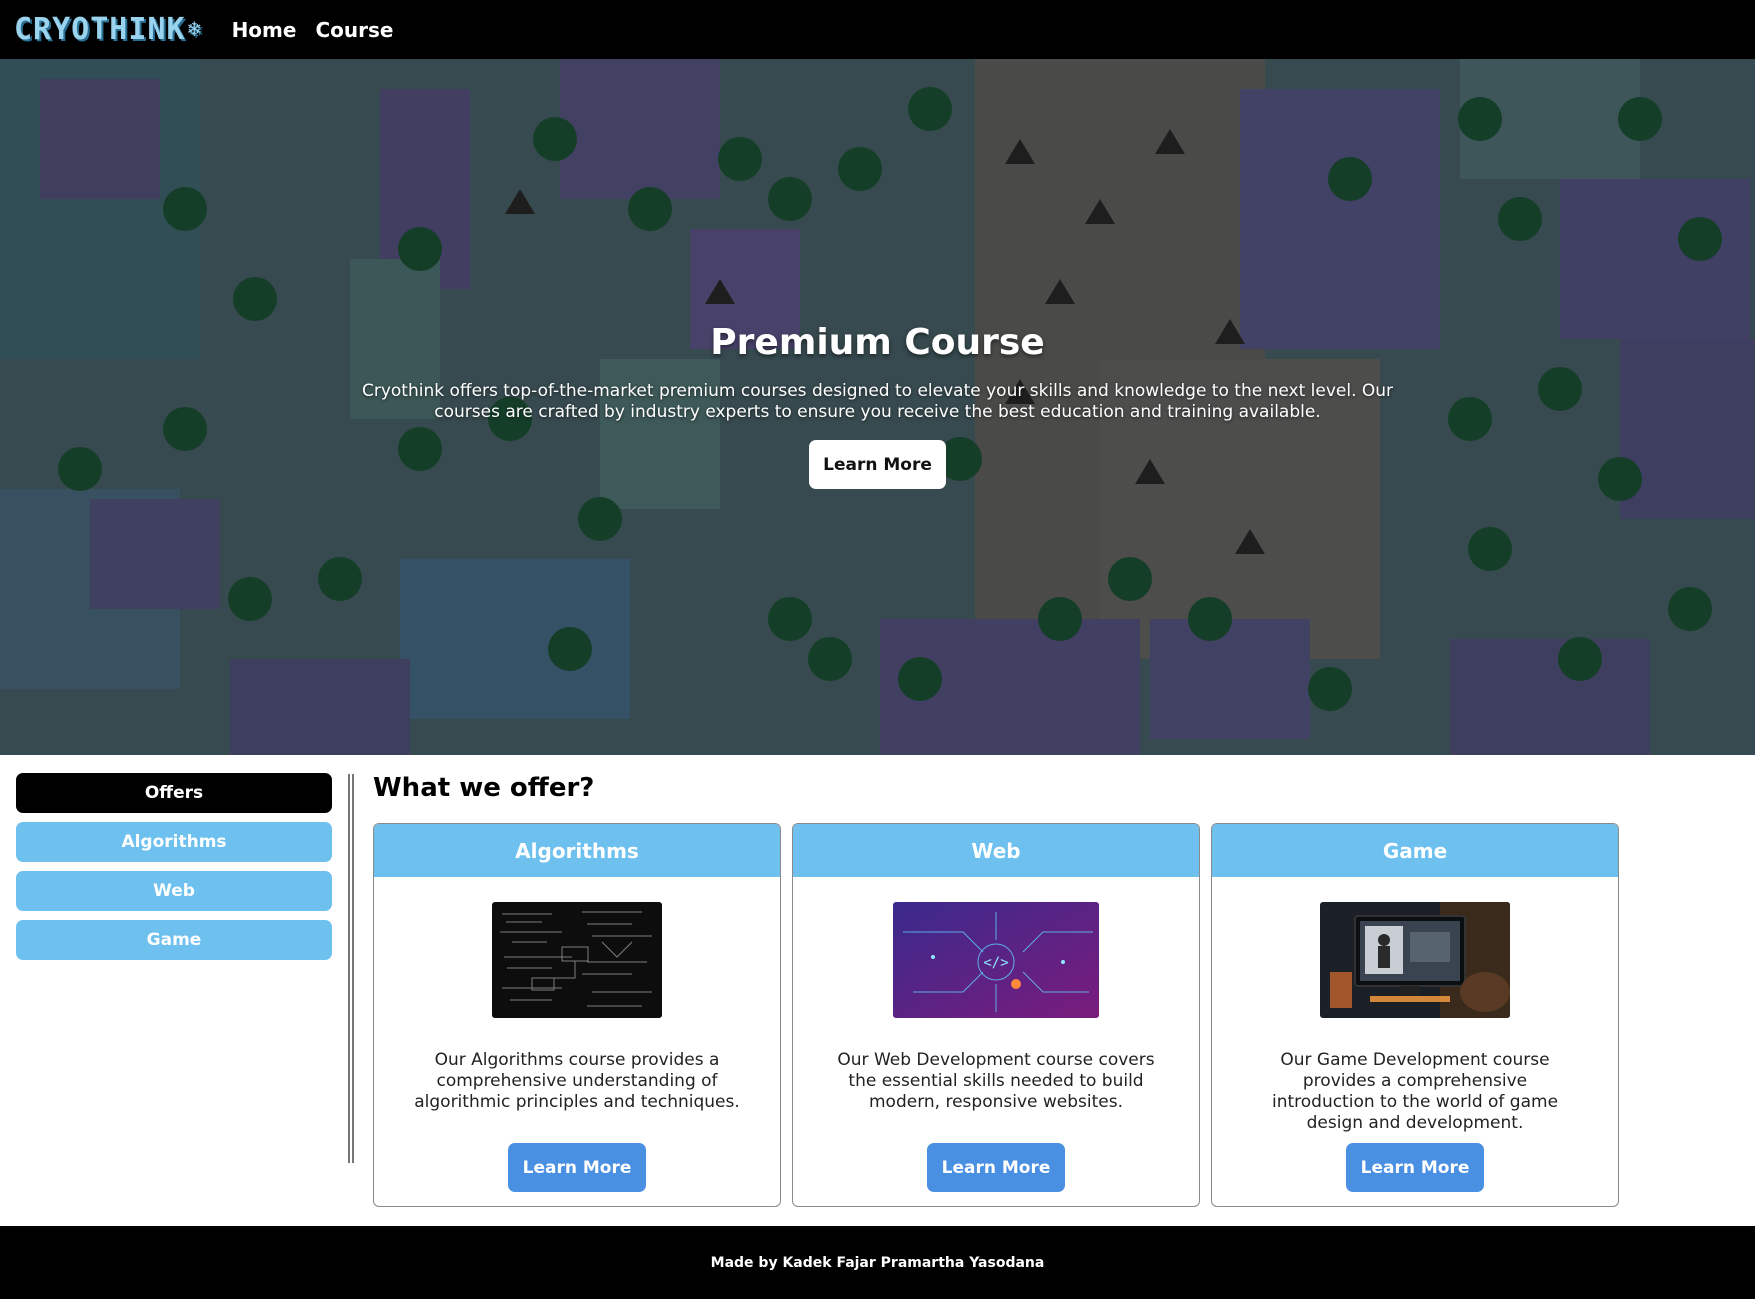 The height and width of the screenshot is (1299, 1755). What do you see at coordinates (174, 891) in the screenshot?
I see `sidebar-item-web: Web` at bounding box center [174, 891].